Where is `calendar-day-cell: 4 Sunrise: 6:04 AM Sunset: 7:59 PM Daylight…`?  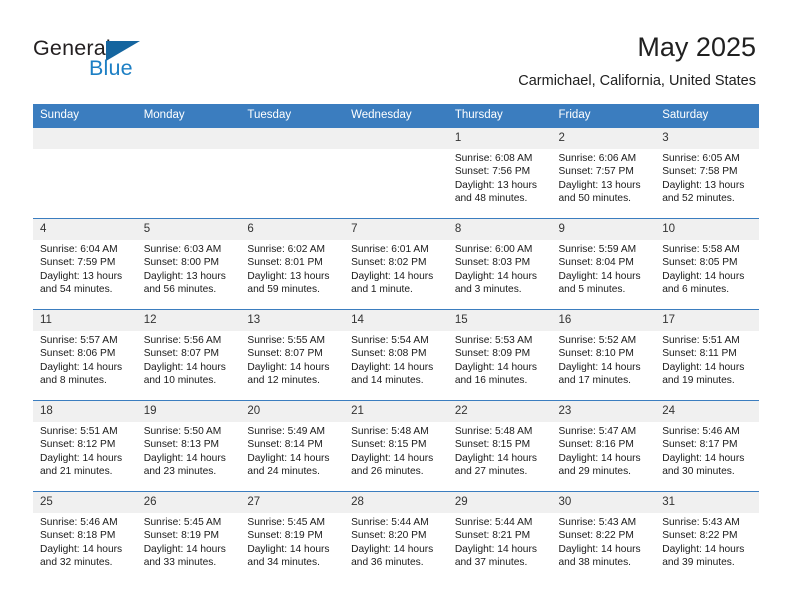 calendar-day-cell: 4 Sunrise: 6:04 AM Sunset: 7:59 PM Daylight… is located at coordinates (85, 264).